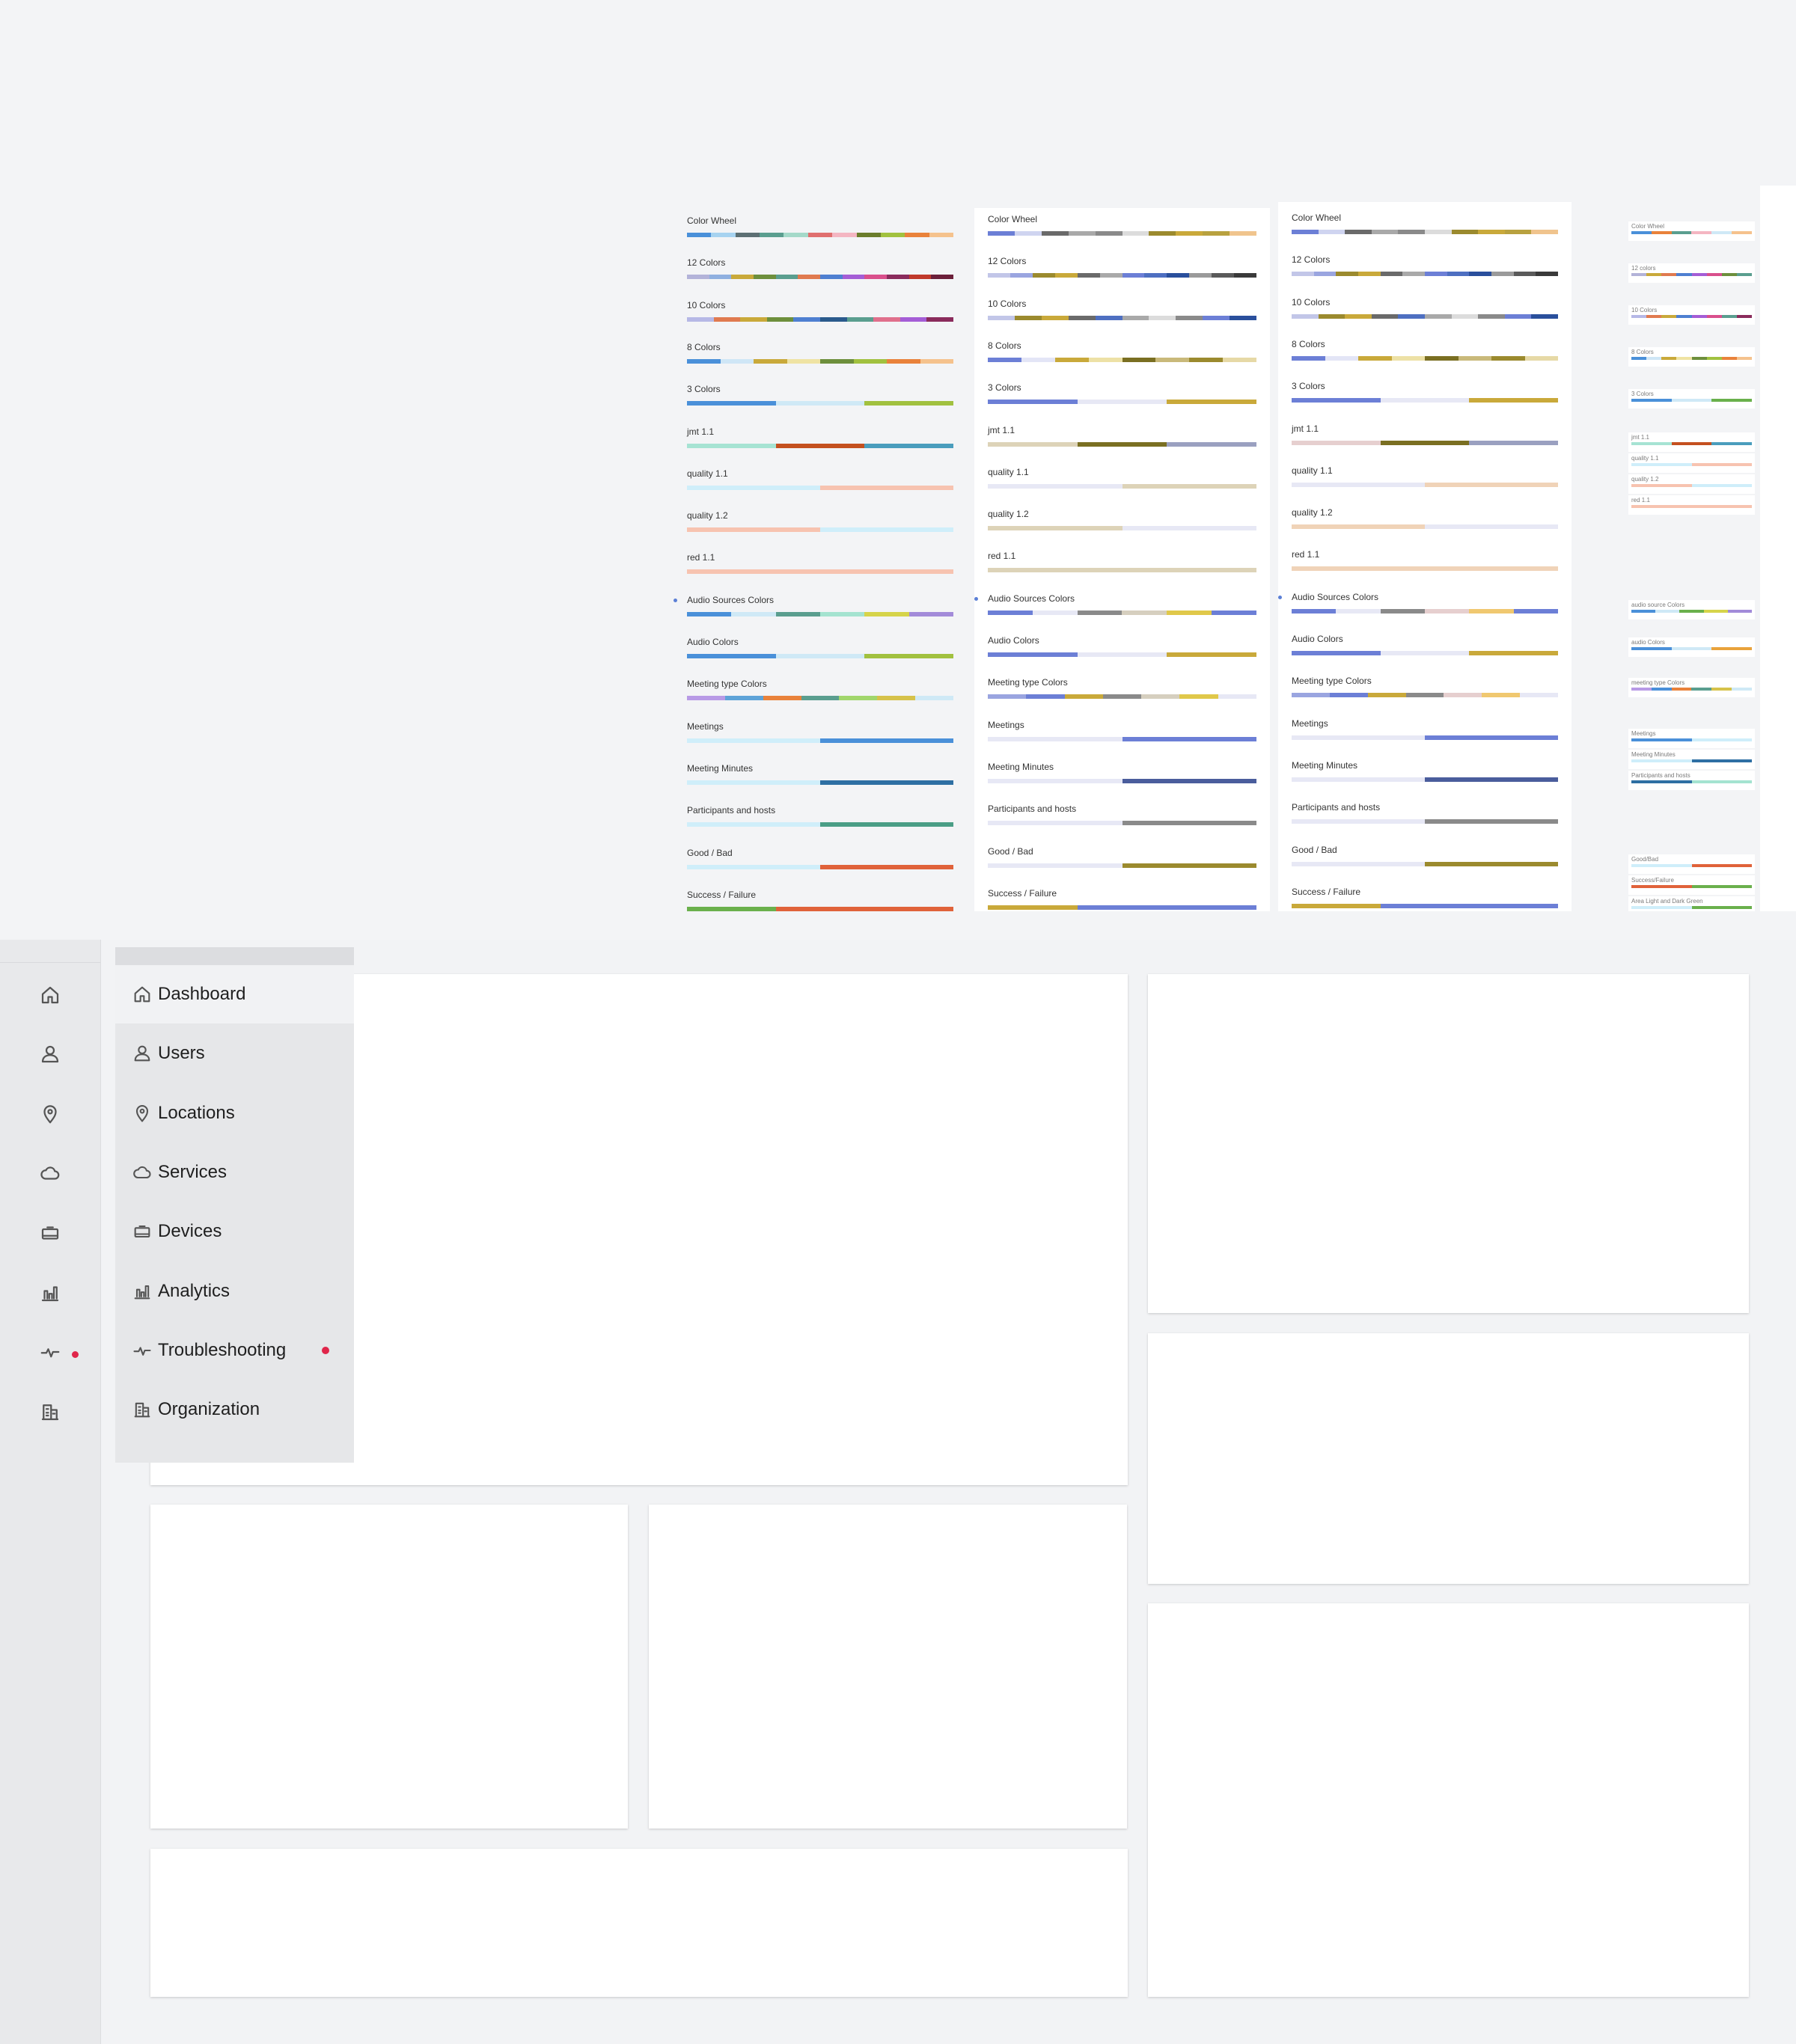 Image resolution: width=1796 pixels, height=2044 pixels. What do you see at coordinates (50, 1175) in the screenshot?
I see `rail-item-services` at bounding box center [50, 1175].